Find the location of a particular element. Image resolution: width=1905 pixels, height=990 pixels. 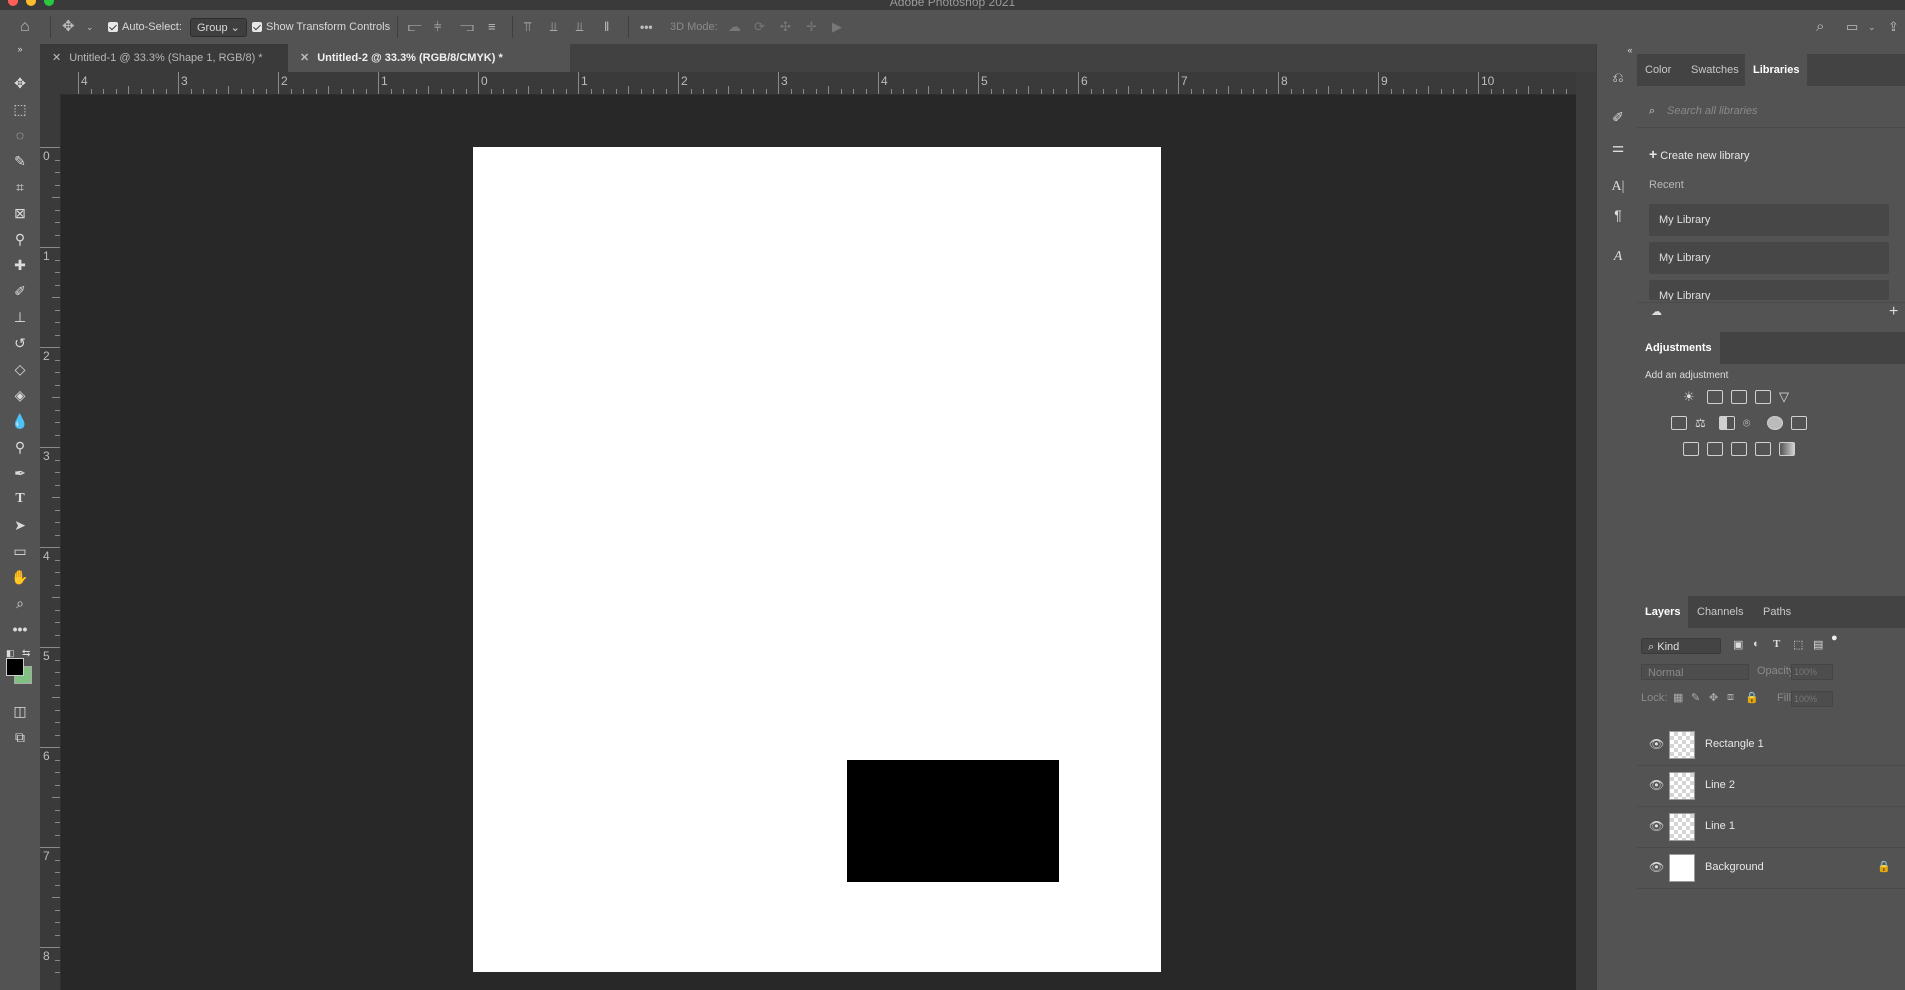

vertical-scrollbar is located at coordinates (1586, 531).